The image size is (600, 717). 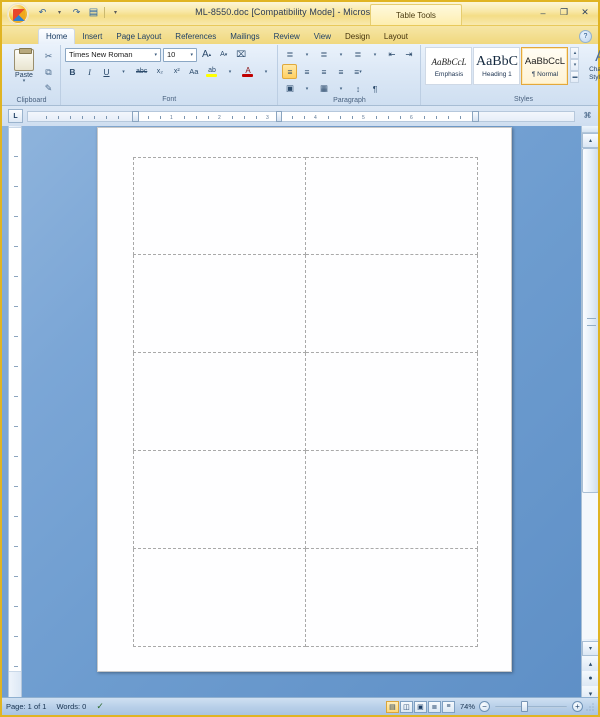 What do you see at coordinates (279, 116) in the screenshot?
I see `tab-marker` at bounding box center [279, 116].